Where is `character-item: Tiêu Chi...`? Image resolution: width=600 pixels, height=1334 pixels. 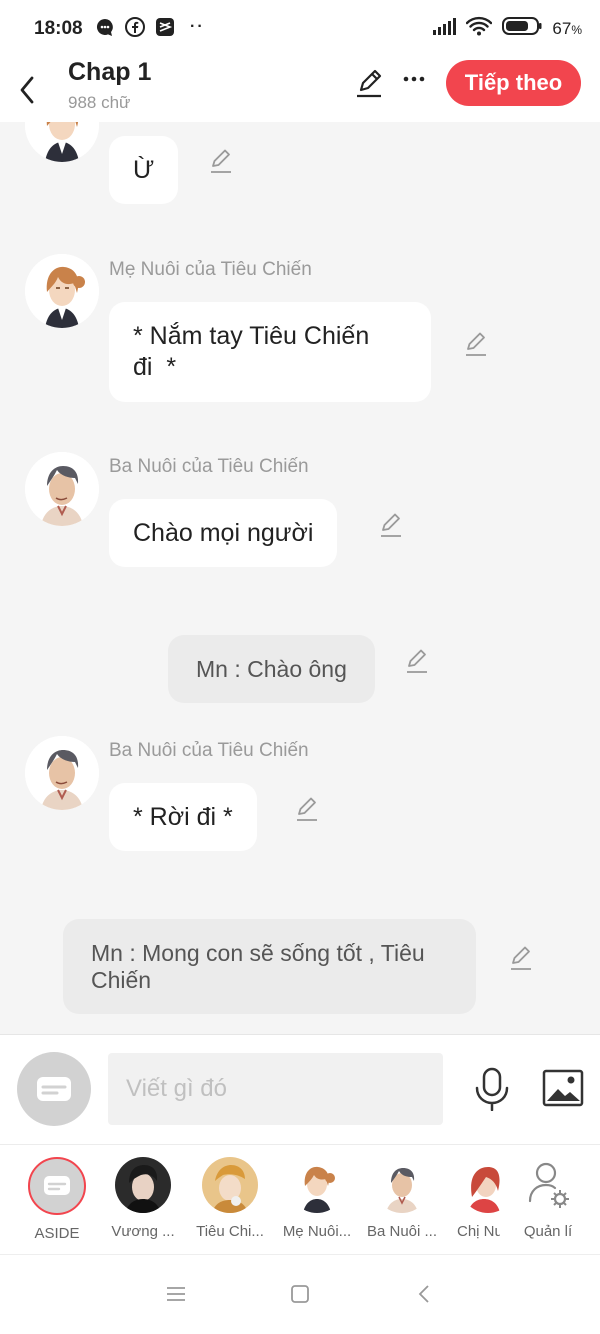
character-item: Tiêu Chi... is located at coordinates (230, 1198).